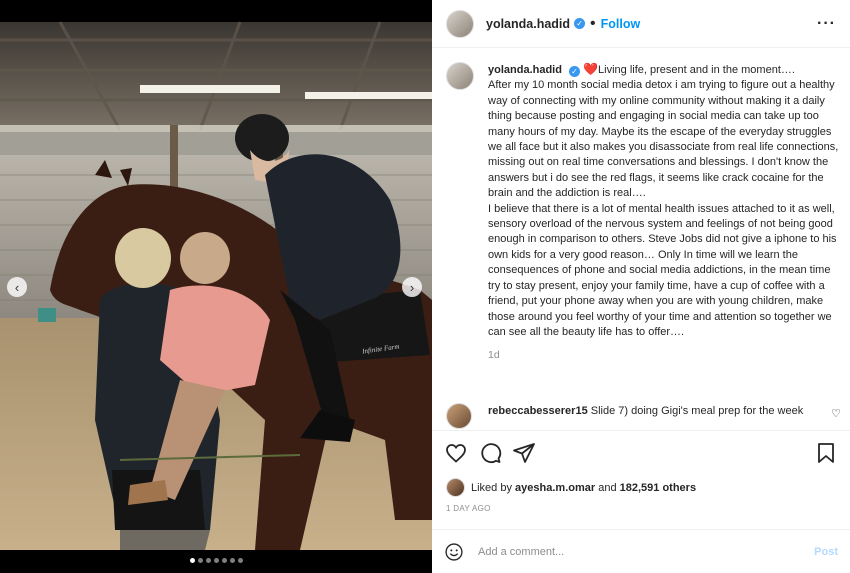 This screenshot has width=850, height=573. What do you see at coordinates (460, 76) in the screenshot?
I see `caption-avatar` at bounding box center [460, 76].